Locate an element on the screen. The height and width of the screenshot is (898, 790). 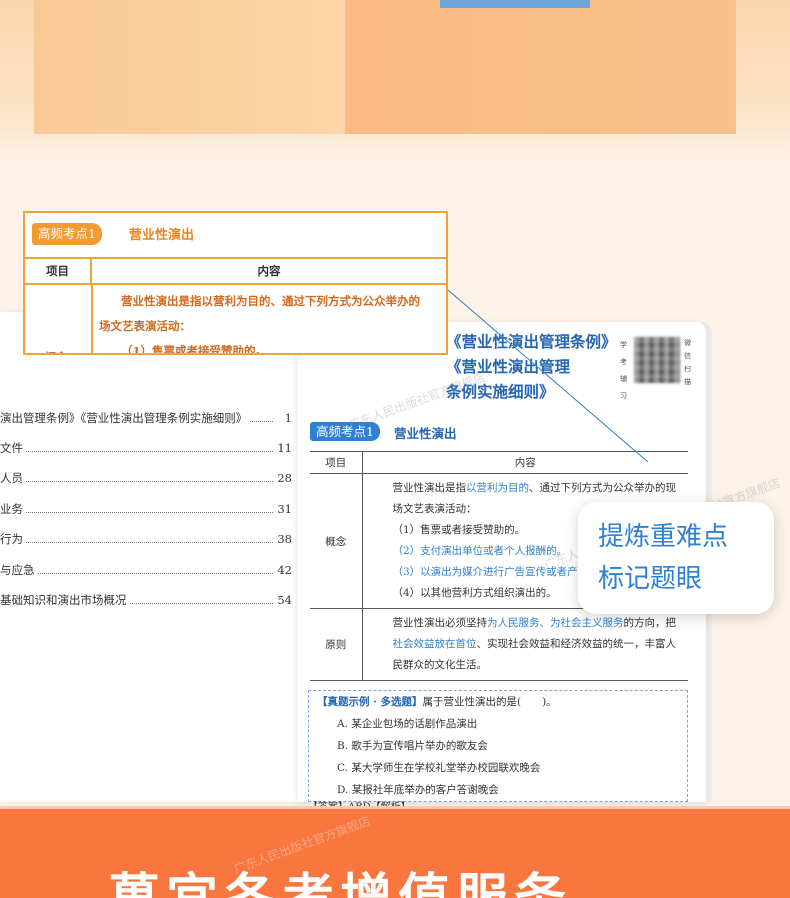
toc-entry-title: 演出管理条例》《营业性演出管理条例实施细则》 is located at coordinates (124, 418).